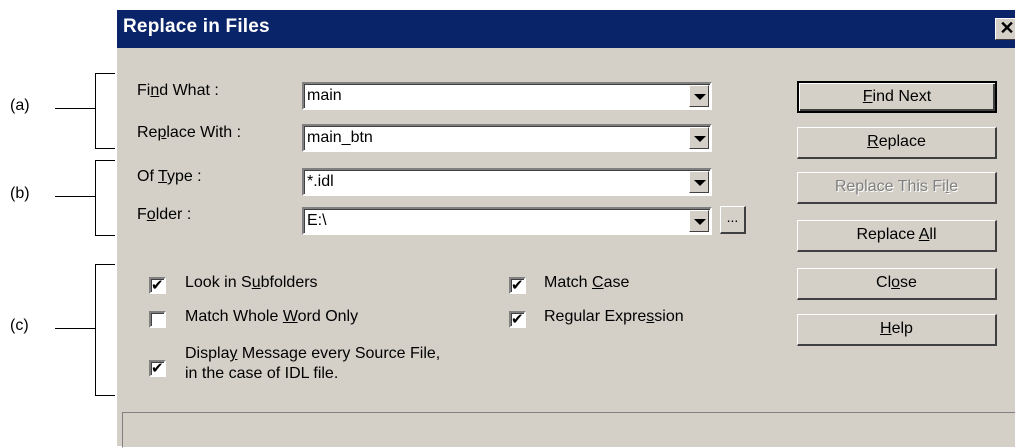  I want to click on annotation-c-line, so click(75, 328).